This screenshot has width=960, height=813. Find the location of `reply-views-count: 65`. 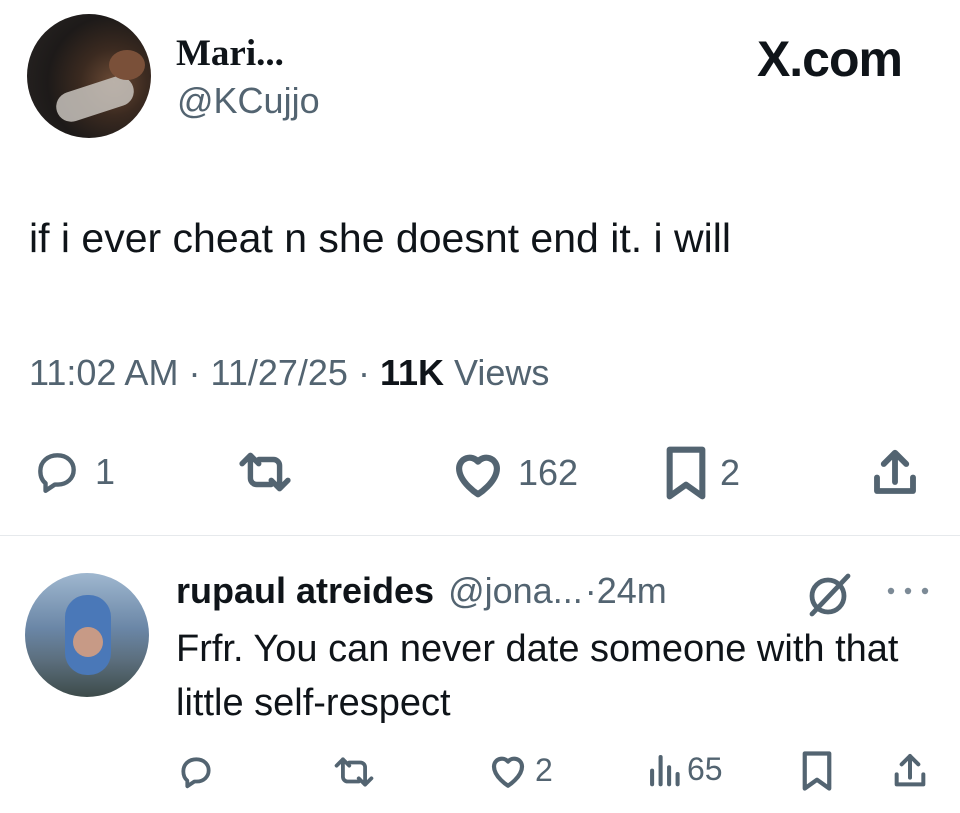

reply-views-count: 65 is located at coordinates (705, 768).